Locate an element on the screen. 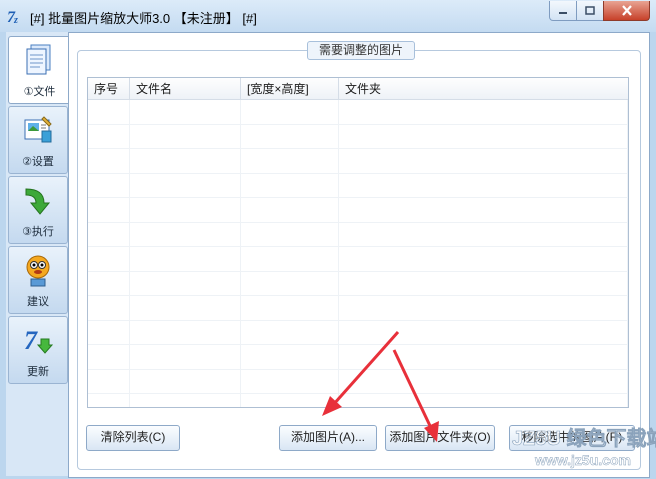  sidebar-item-label: 建议 is located at coordinates (38, 302).